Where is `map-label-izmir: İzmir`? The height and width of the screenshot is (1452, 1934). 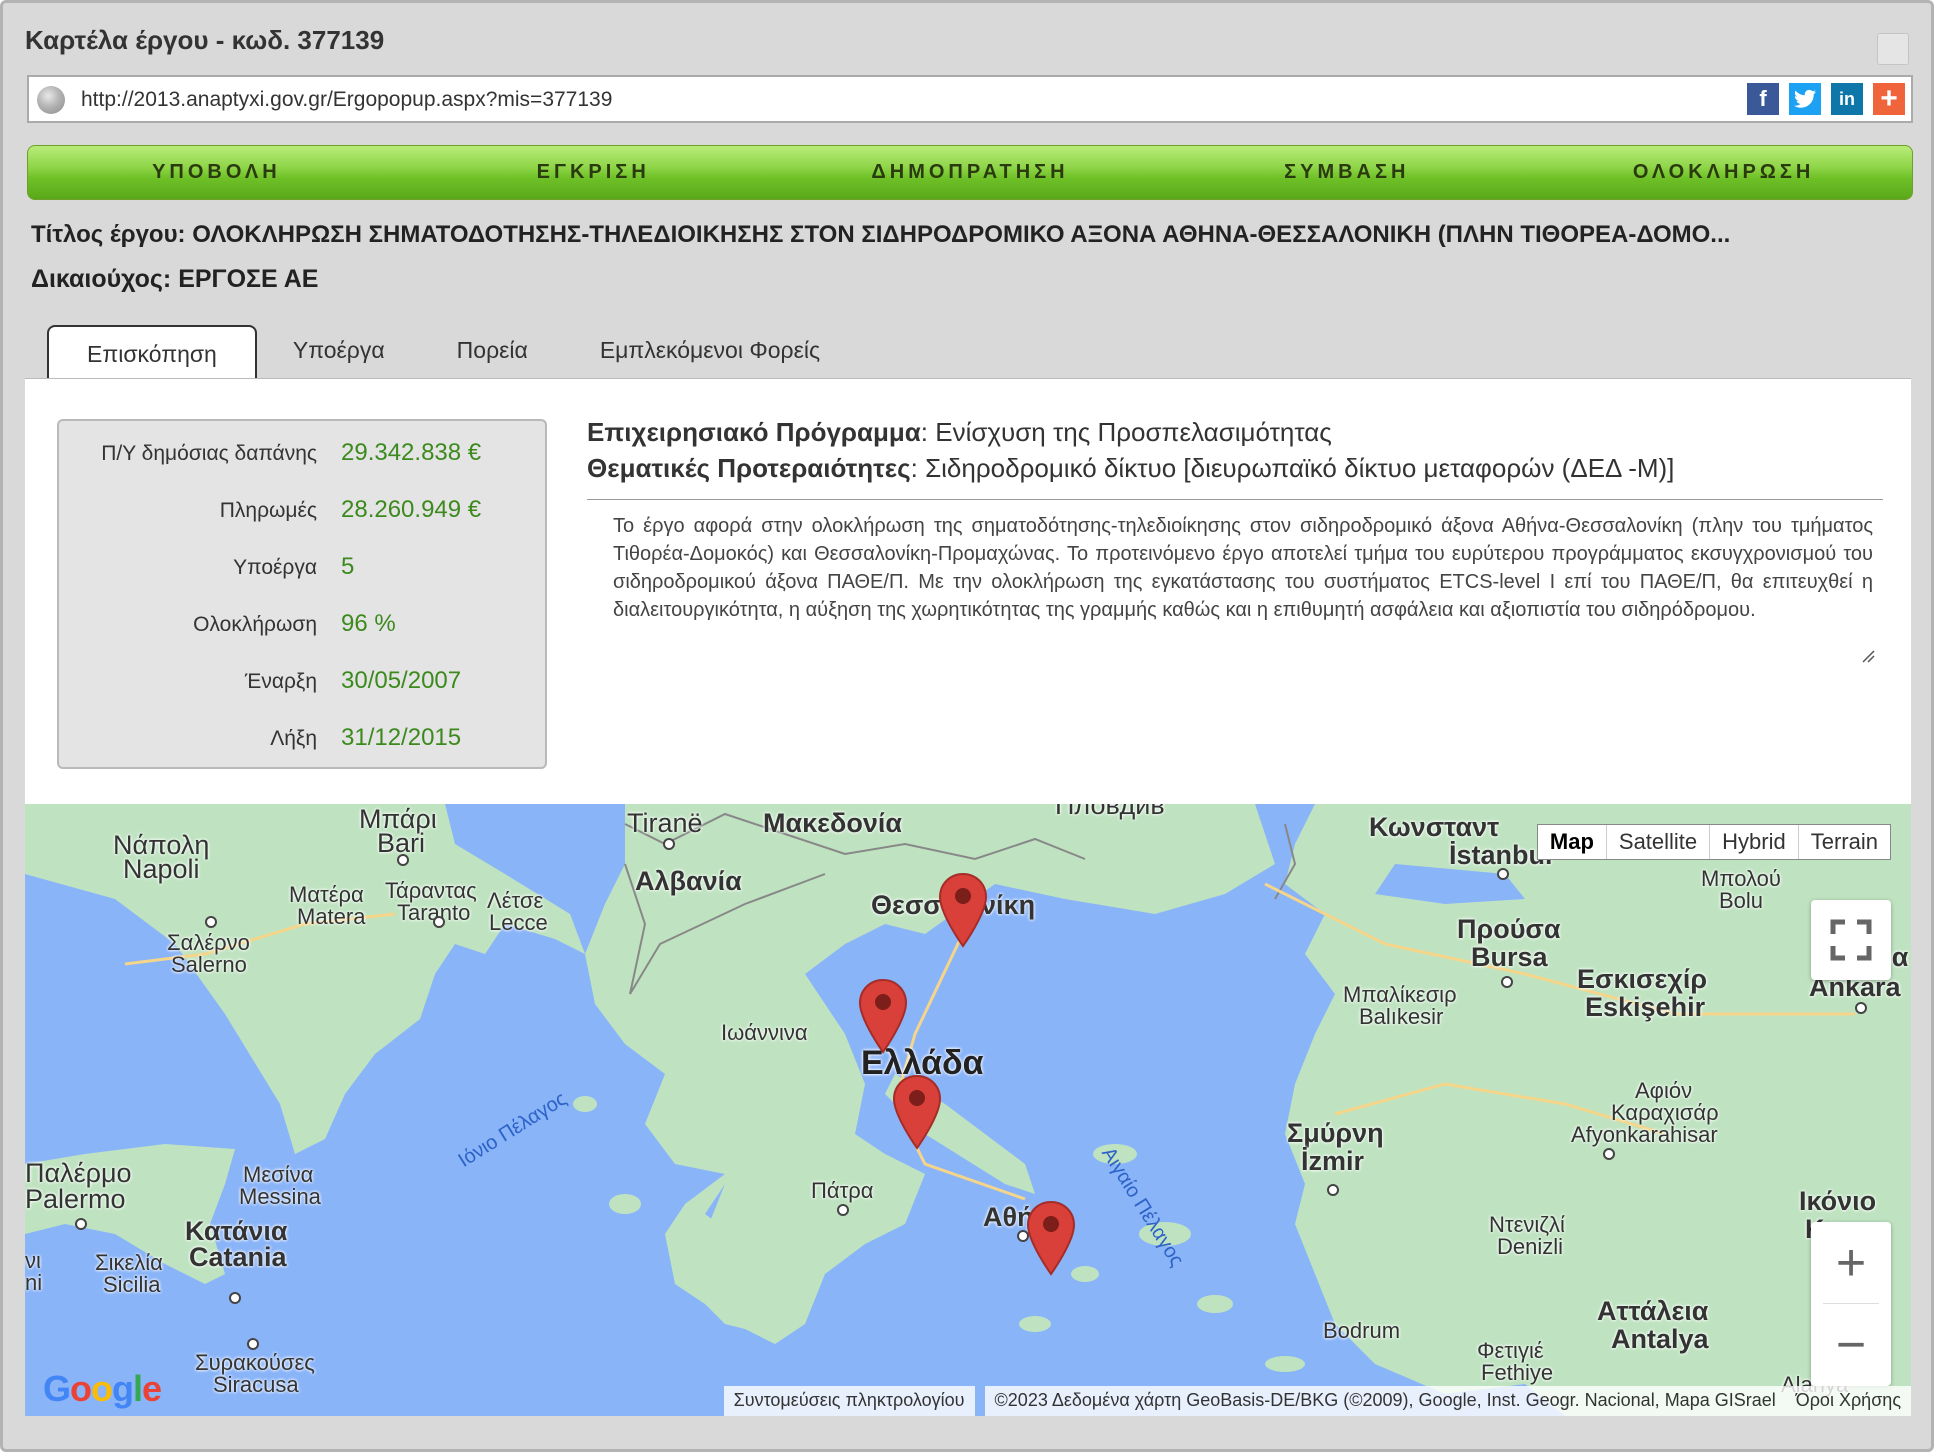 map-label-izmir: İzmir is located at coordinates (1333, 1161).